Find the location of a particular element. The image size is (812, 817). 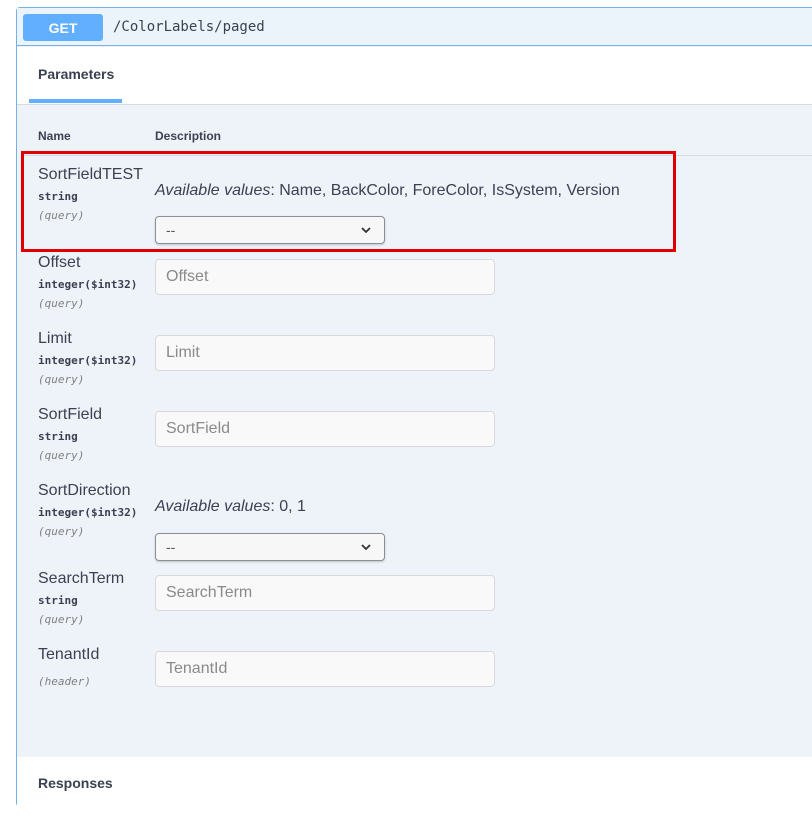

param-name-searchterm: SearchTerm is located at coordinates (81, 578).